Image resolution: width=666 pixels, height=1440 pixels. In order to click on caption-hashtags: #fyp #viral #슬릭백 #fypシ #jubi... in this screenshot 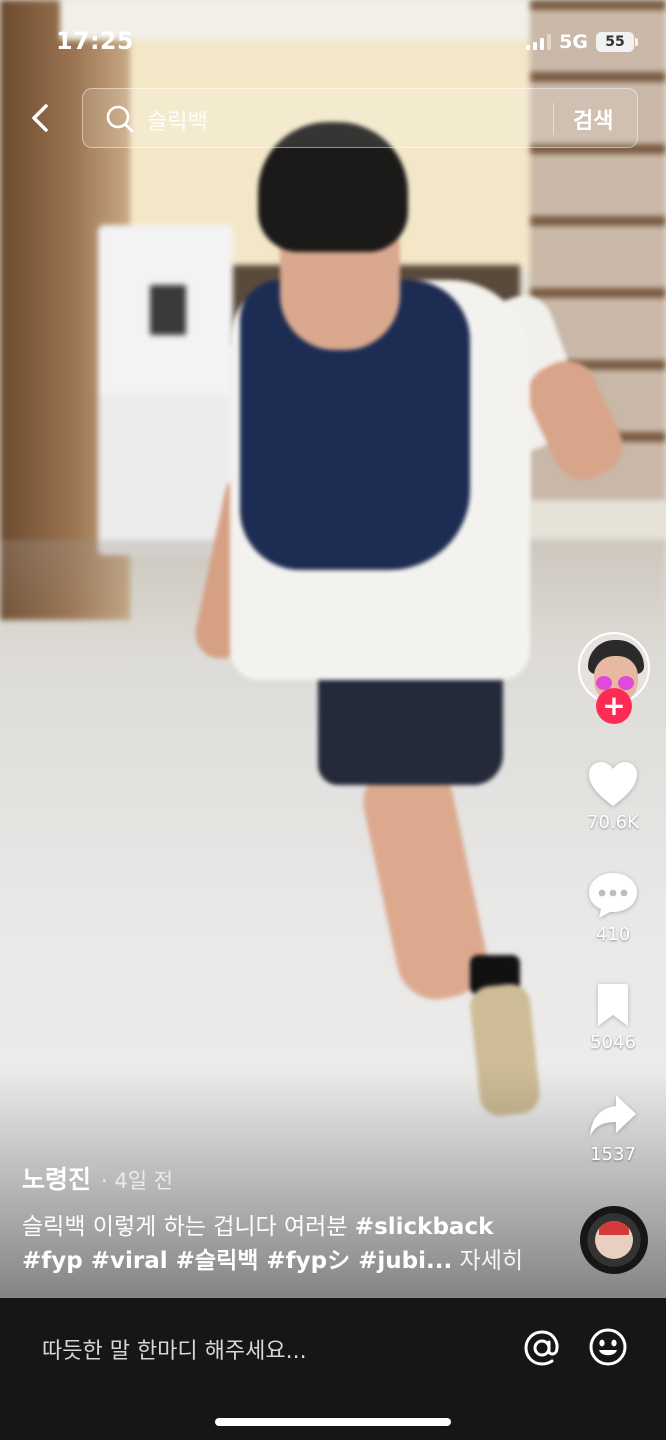, I will do `click(237, 1261)`.